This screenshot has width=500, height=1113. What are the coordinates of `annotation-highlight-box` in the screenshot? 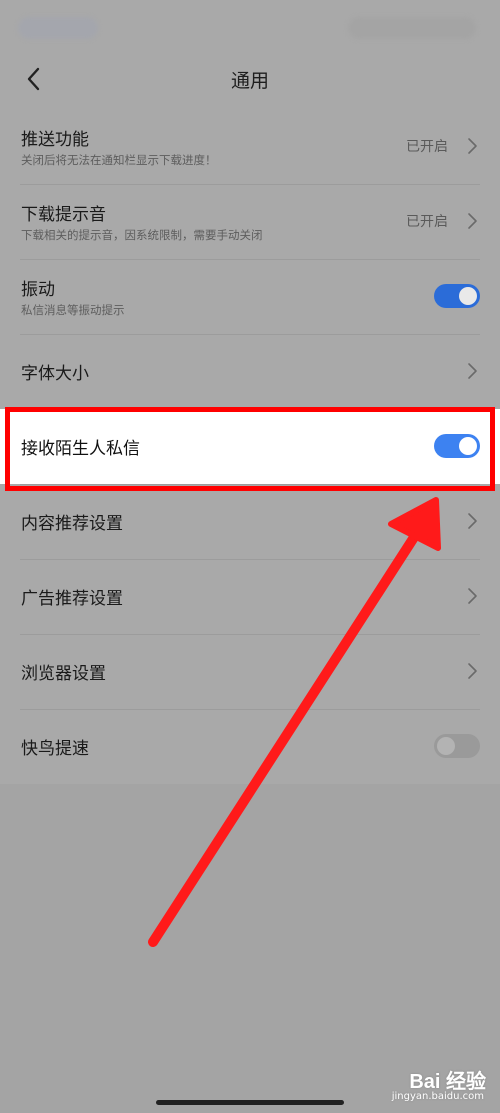 It's located at (250, 449).